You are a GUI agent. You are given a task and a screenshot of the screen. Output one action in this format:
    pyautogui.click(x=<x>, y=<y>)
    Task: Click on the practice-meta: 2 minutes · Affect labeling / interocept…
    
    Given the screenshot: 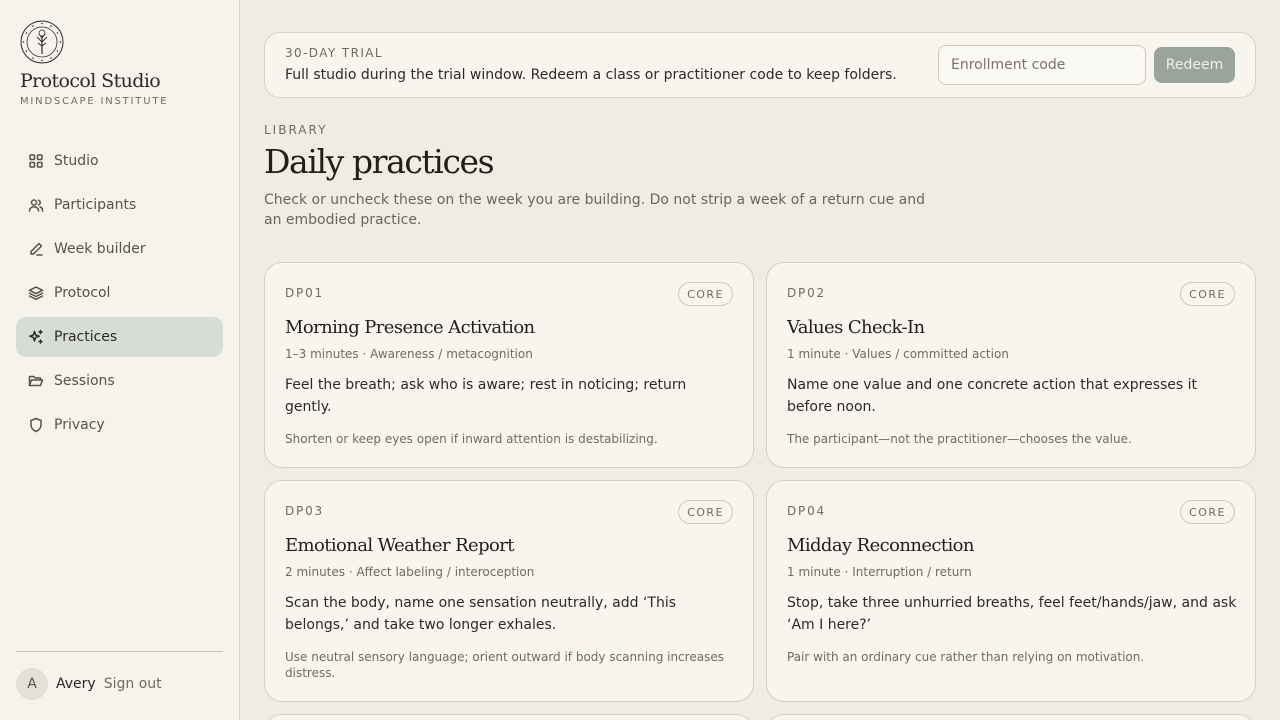 What is the action you would take?
    pyautogui.click(x=410, y=572)
    